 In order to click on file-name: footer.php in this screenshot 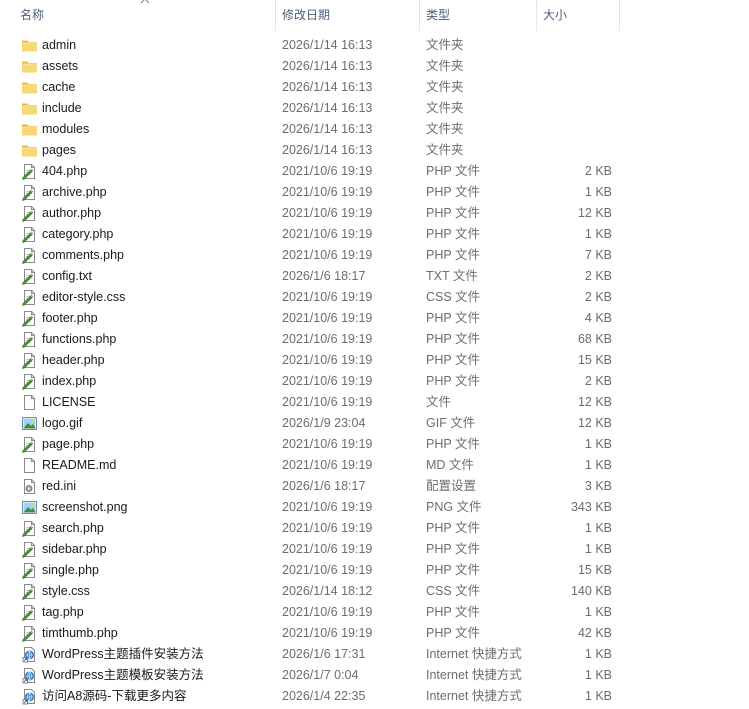, I will do `click(70, 318)`.